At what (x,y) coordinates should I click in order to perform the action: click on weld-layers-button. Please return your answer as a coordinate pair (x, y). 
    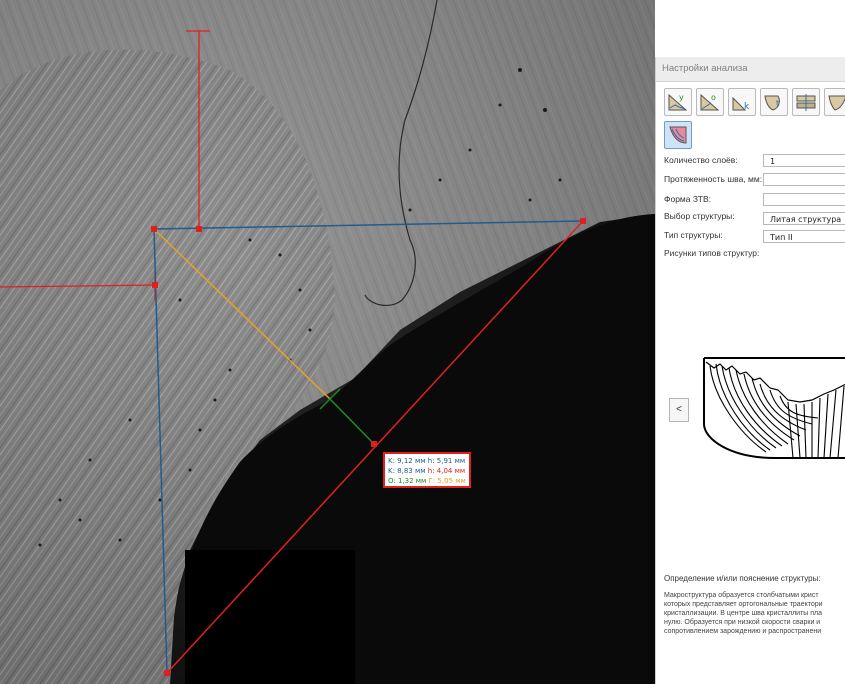
    Looking at the image, I should click on (806, 102).